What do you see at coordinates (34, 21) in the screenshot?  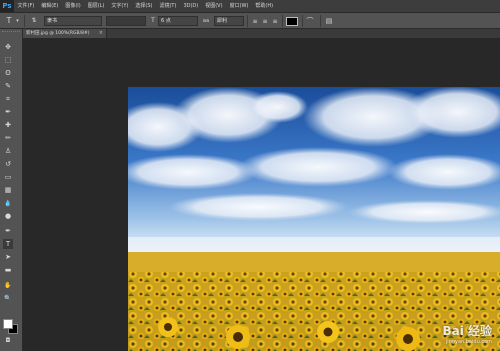 I see `orientation-toggle-icon: ⇅` at bounding box center [34, 21].